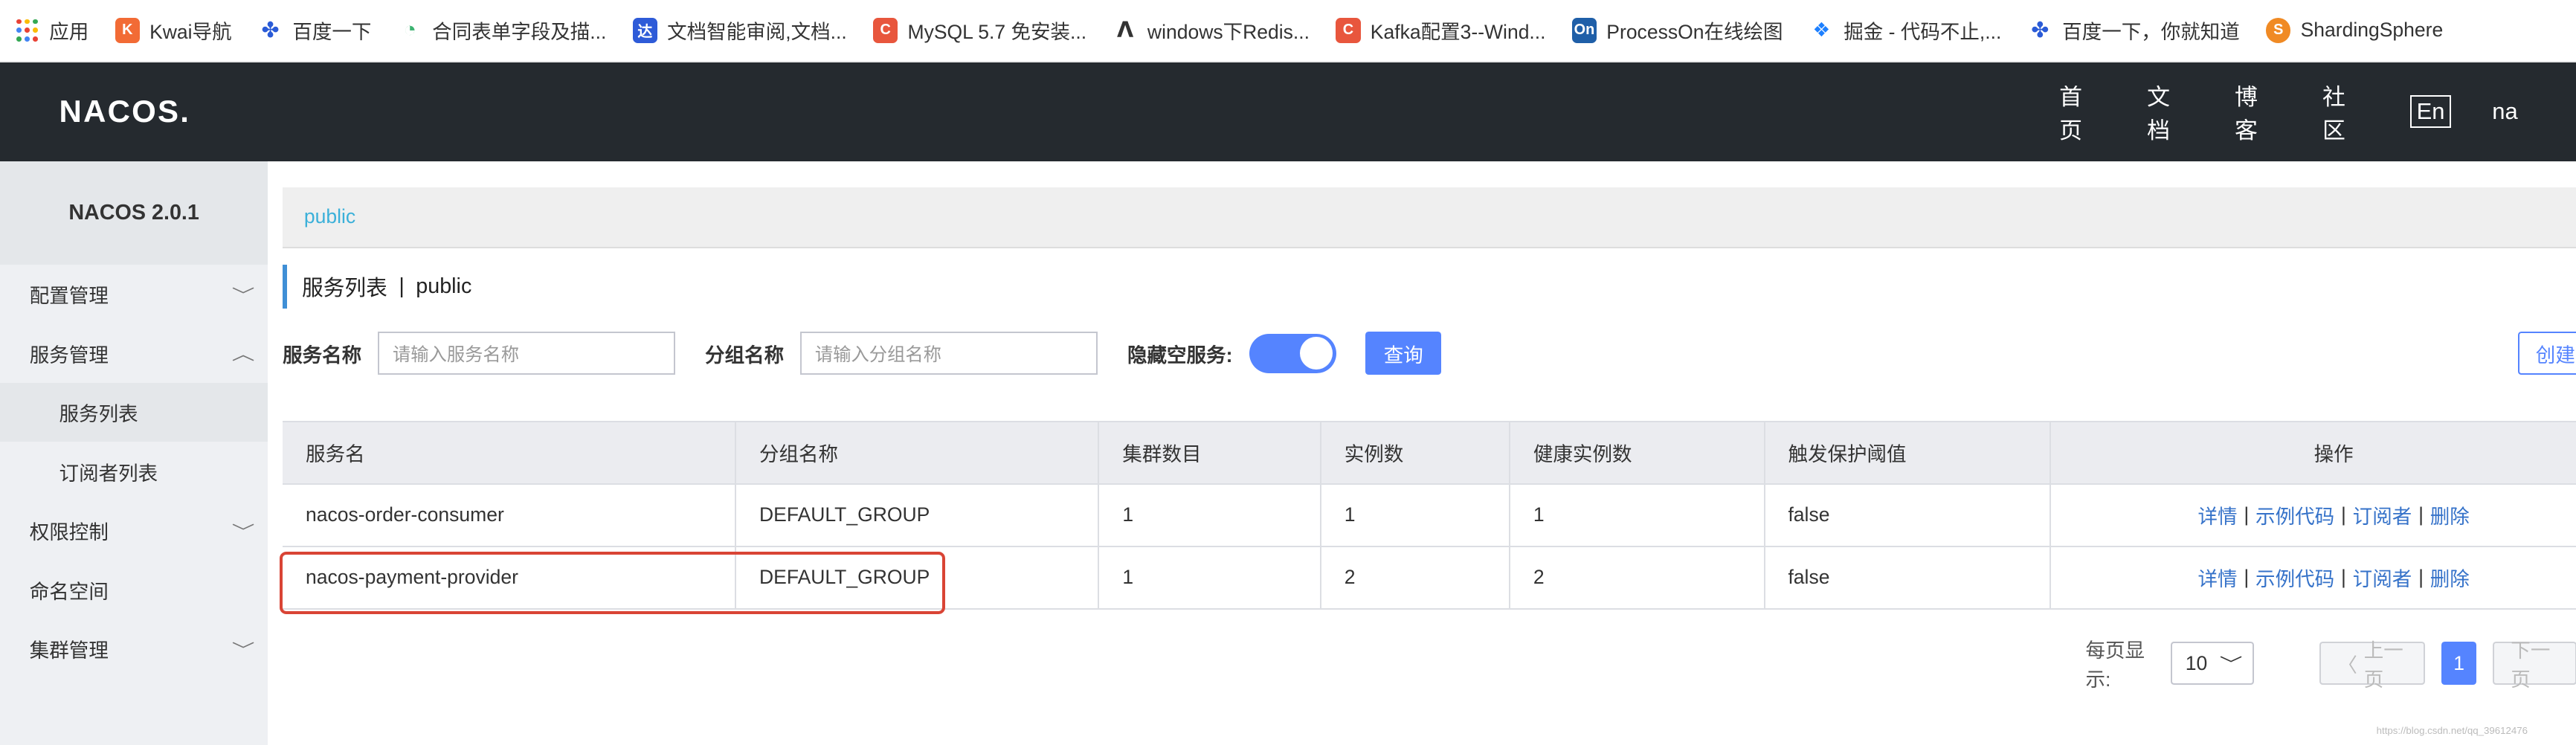 The height and width of the screenshot is (745, 2576). Describe the element at coordinates (329, 216) in the screenshot. I see `namespace-tab-public: public` at that location.